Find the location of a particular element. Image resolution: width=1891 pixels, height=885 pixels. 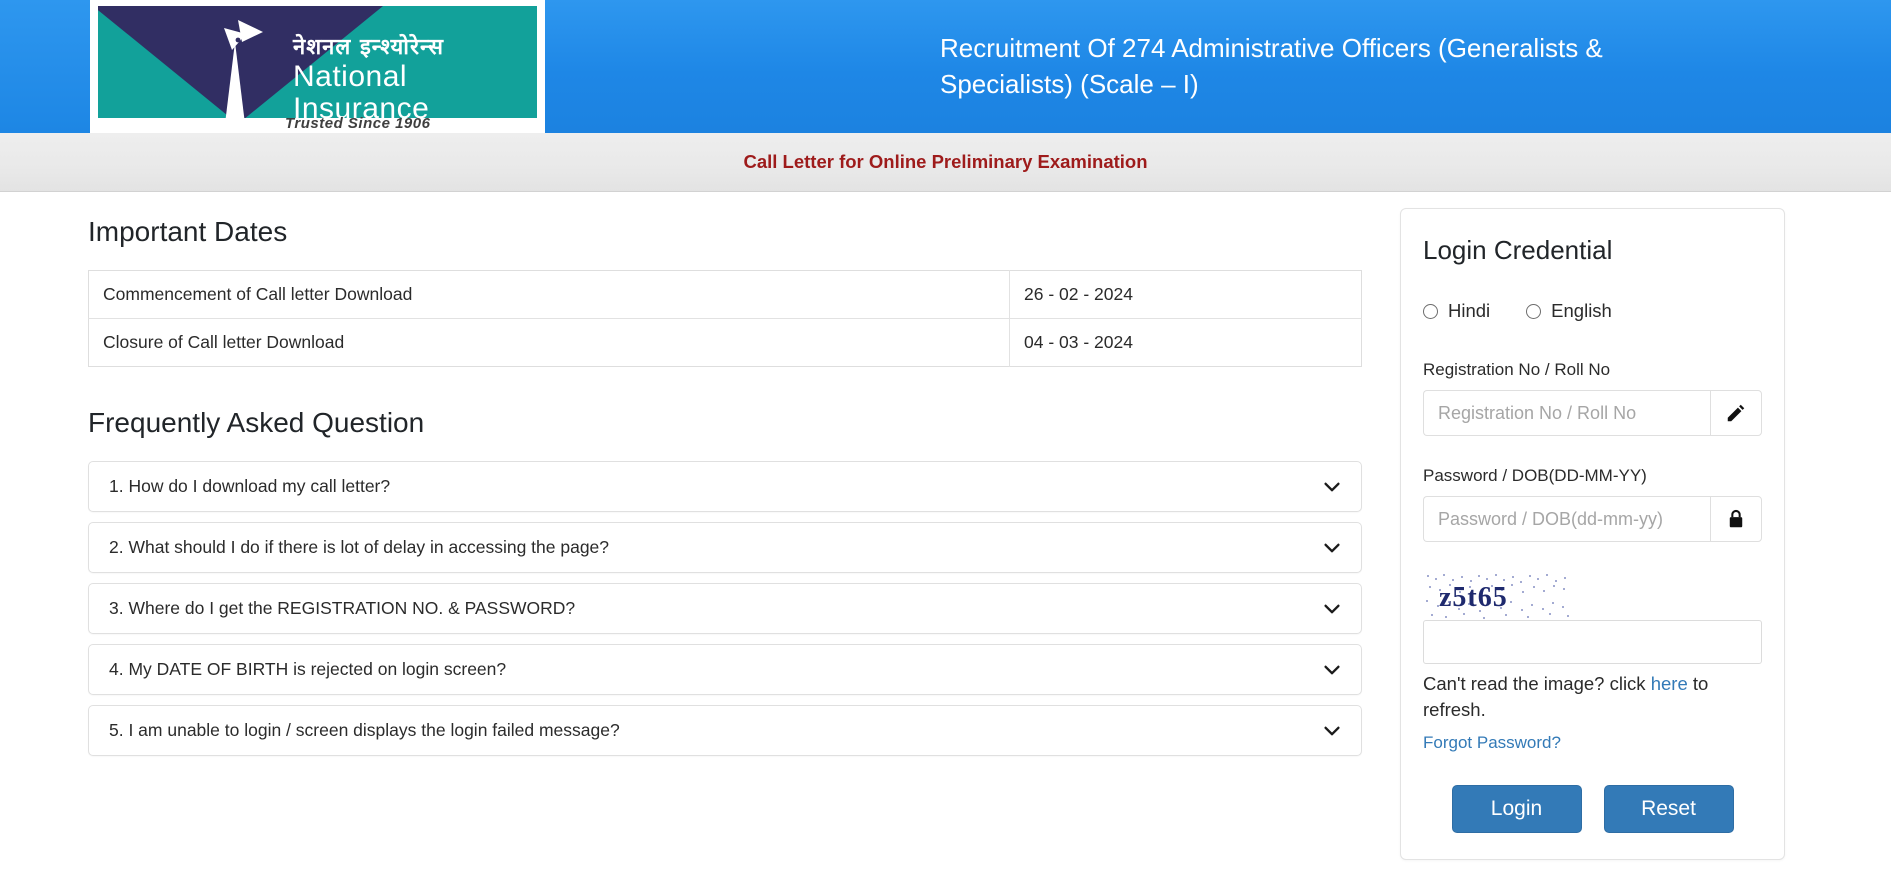

logo-wordmark: नेशनल इन्श्योरेन्स National Insurance is located at coordinates (415, 77).